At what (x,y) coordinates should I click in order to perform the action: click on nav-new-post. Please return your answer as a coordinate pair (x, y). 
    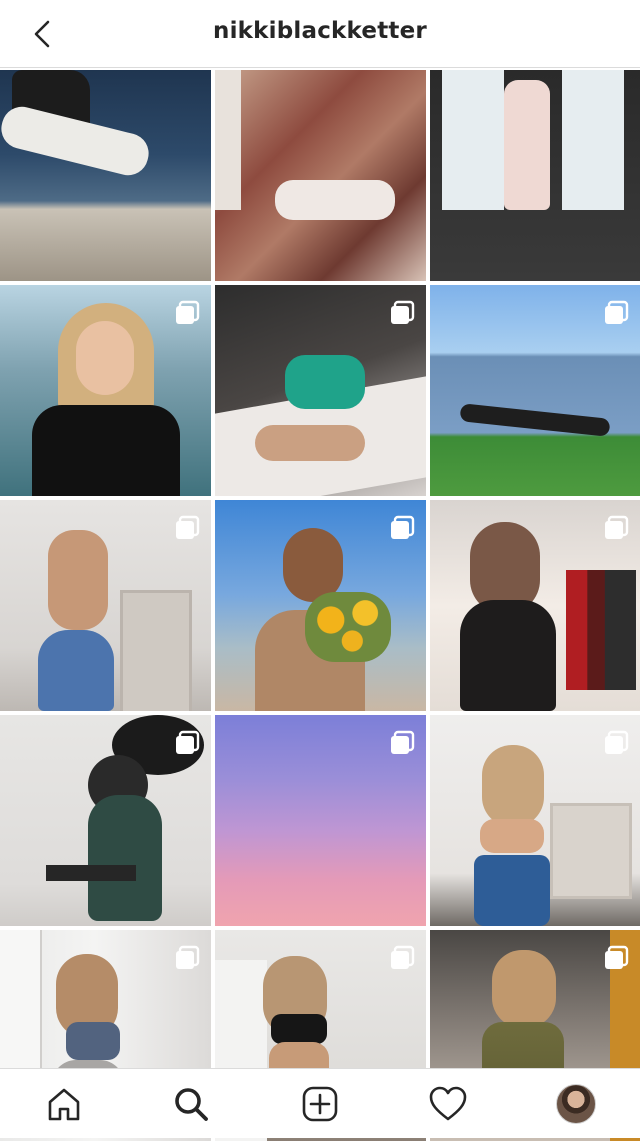
    Looking at the image, I should click on (320, 1104).